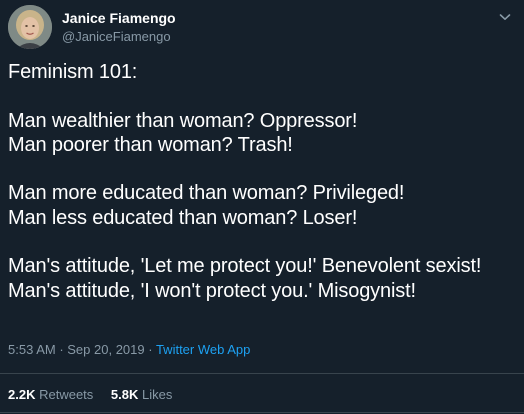 This screenshot has height=414, width=524. I want to click on tweet-line: Man poorer than woman? Trash!, so click(150, 144).